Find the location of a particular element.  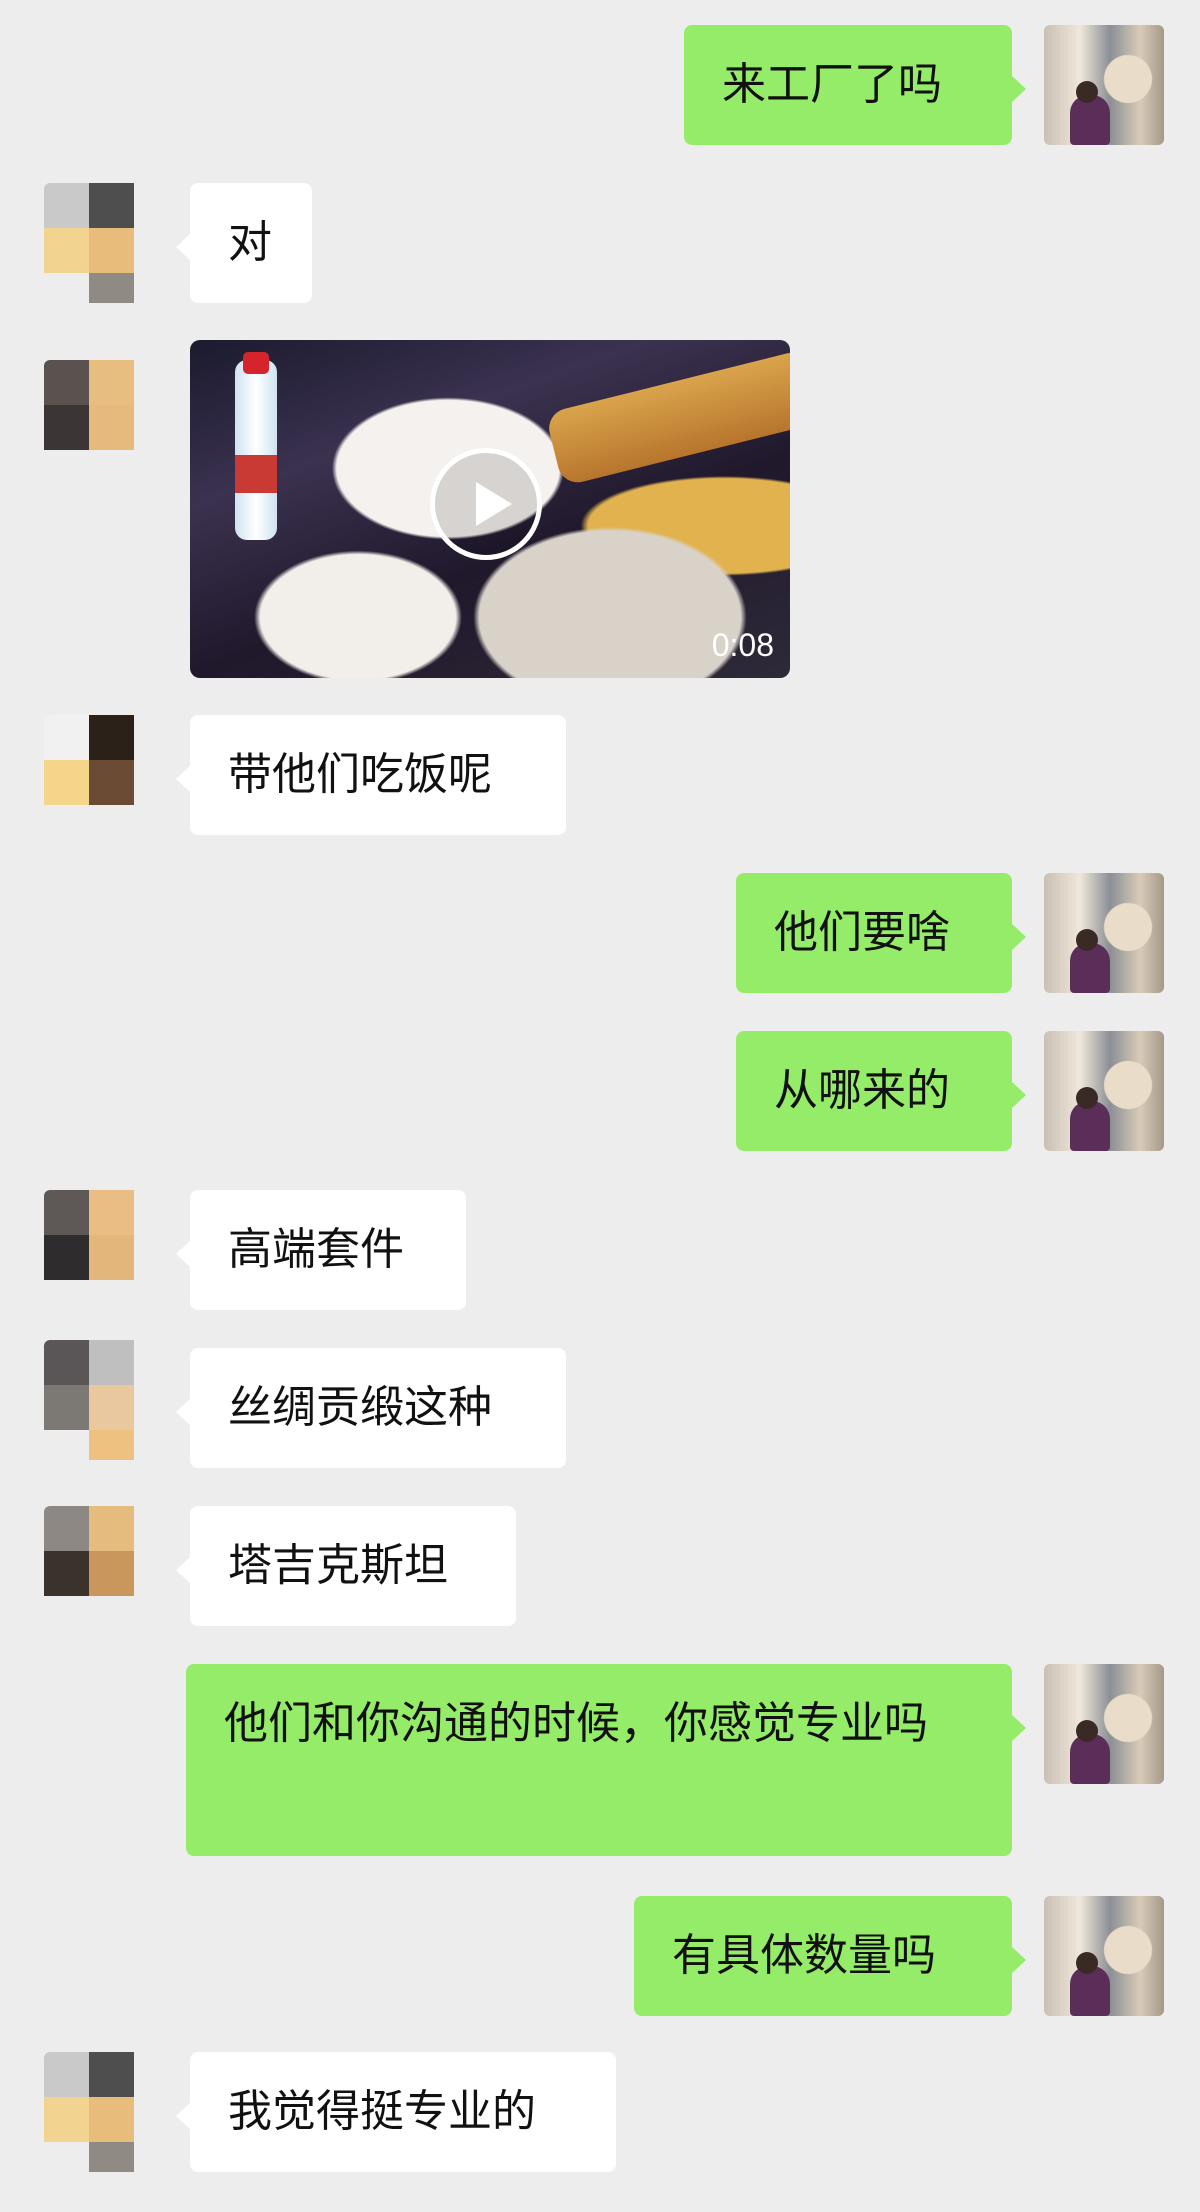

video-duration: 0:08 is located at coordinates (742, 645).